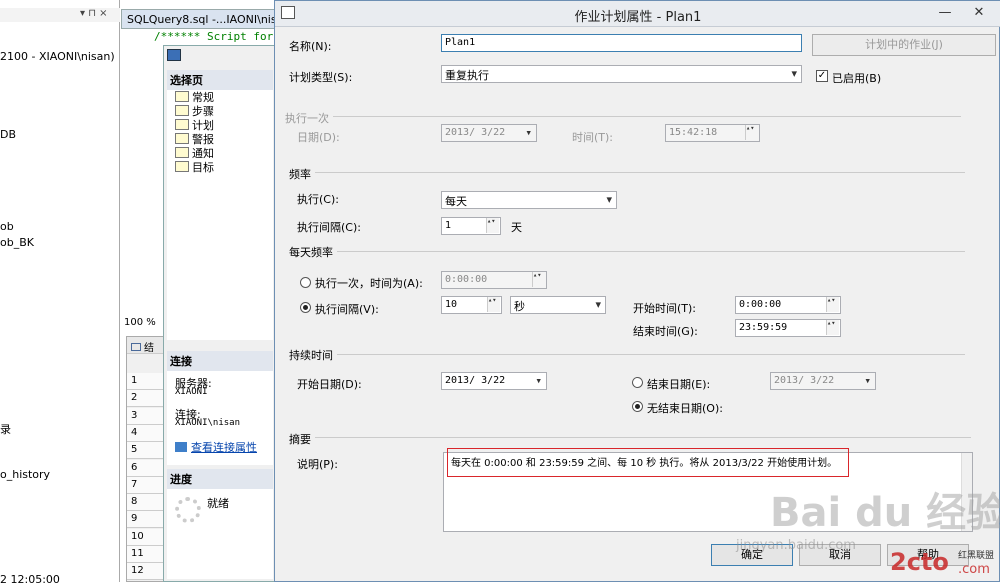 This screenshot has width=1000, height=586. I want to click on baidu-url-watermark: jingyan.baidu.com, so click(796, 545).